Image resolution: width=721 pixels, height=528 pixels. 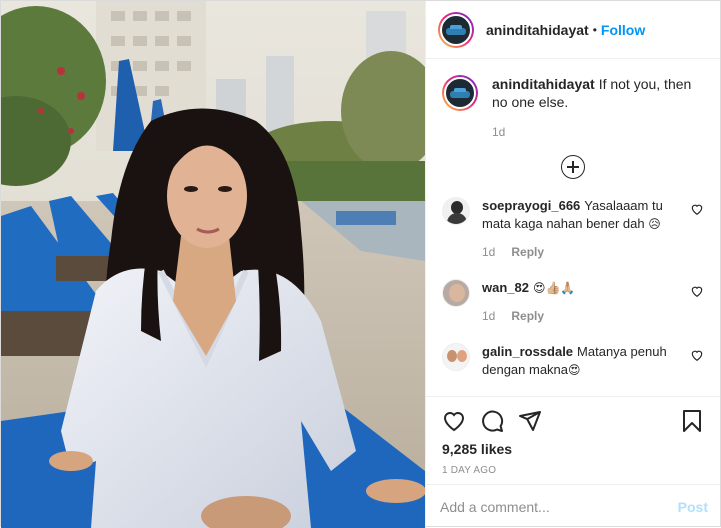 I want to click on post-timestamp: 1 DAY AGO, so click(x=573, y=470).